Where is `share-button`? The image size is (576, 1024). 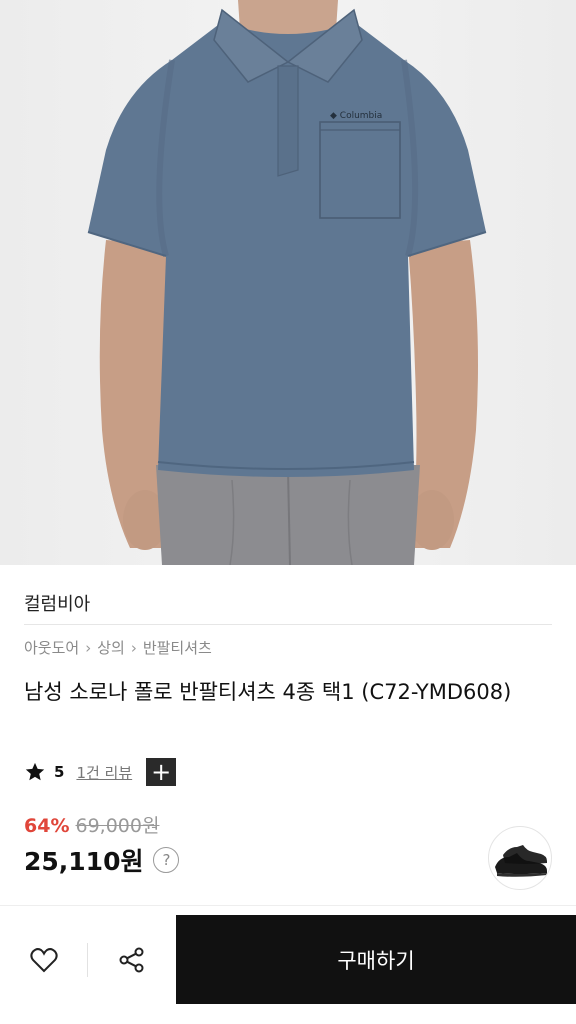
share-button is located at coordinates (132, 959).